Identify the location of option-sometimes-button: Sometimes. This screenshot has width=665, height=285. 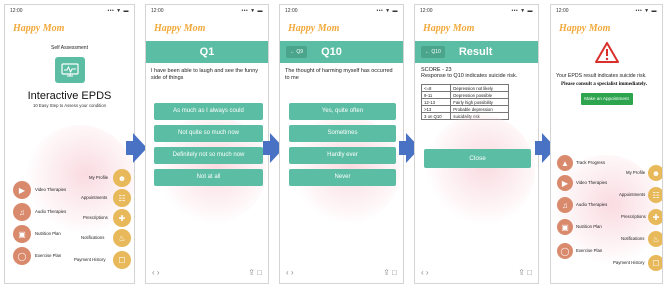
(342, 133).